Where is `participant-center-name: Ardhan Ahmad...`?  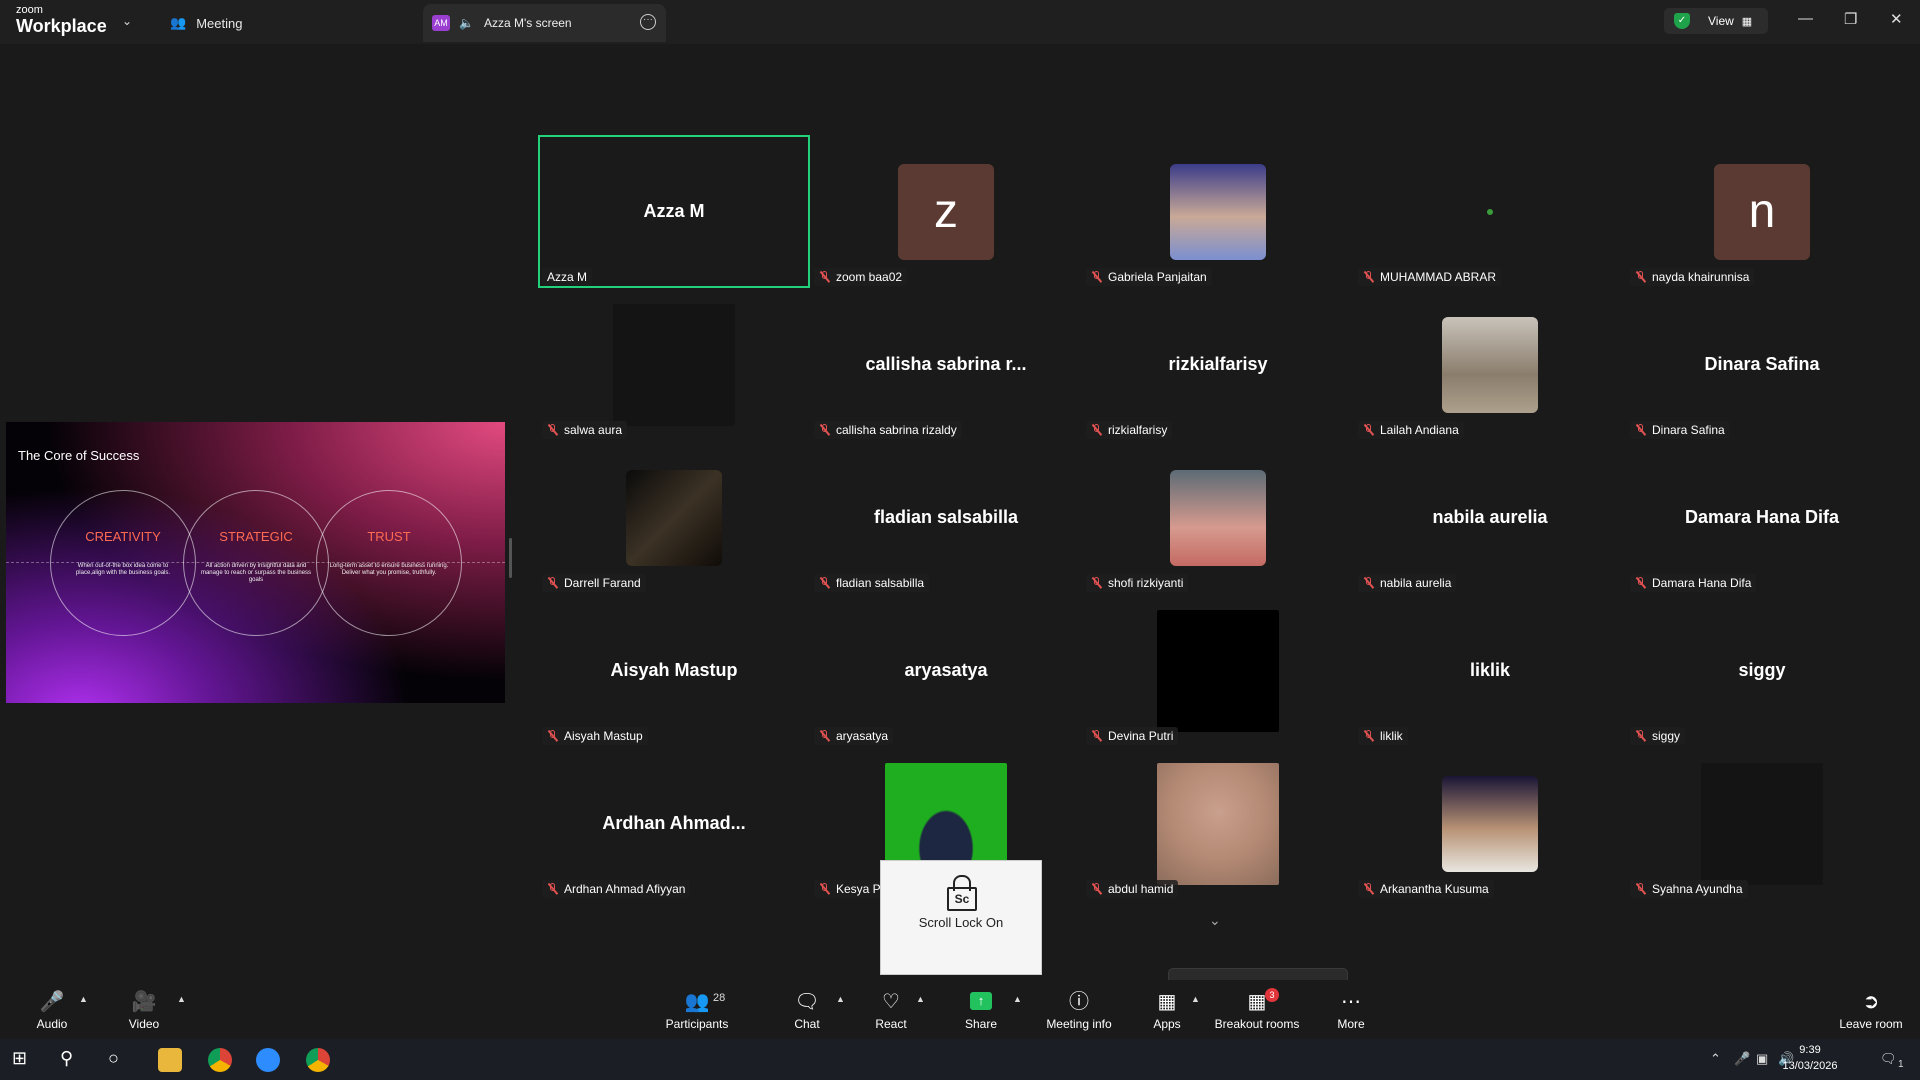
participant-center-name: Ardhan Ahmad... is located at coordinates (674, 823).